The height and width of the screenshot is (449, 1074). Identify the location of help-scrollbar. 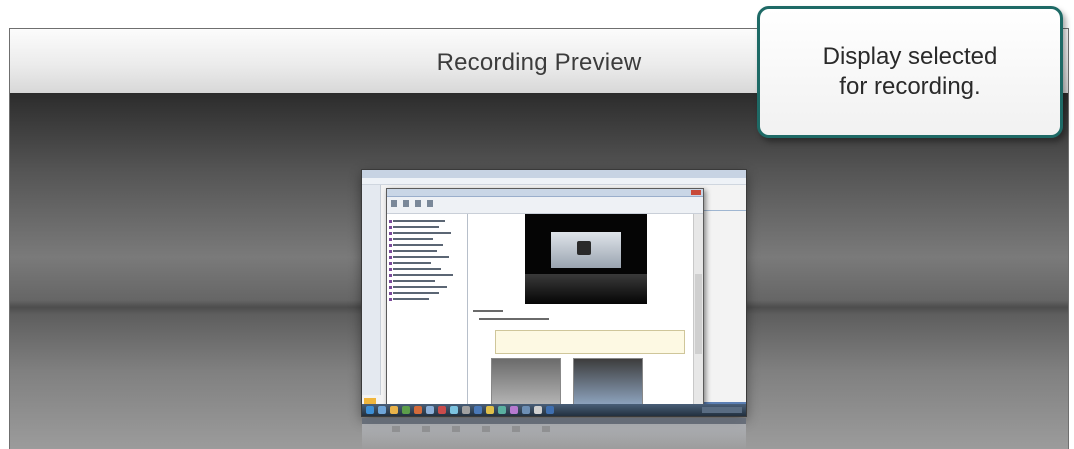
(698, 310).